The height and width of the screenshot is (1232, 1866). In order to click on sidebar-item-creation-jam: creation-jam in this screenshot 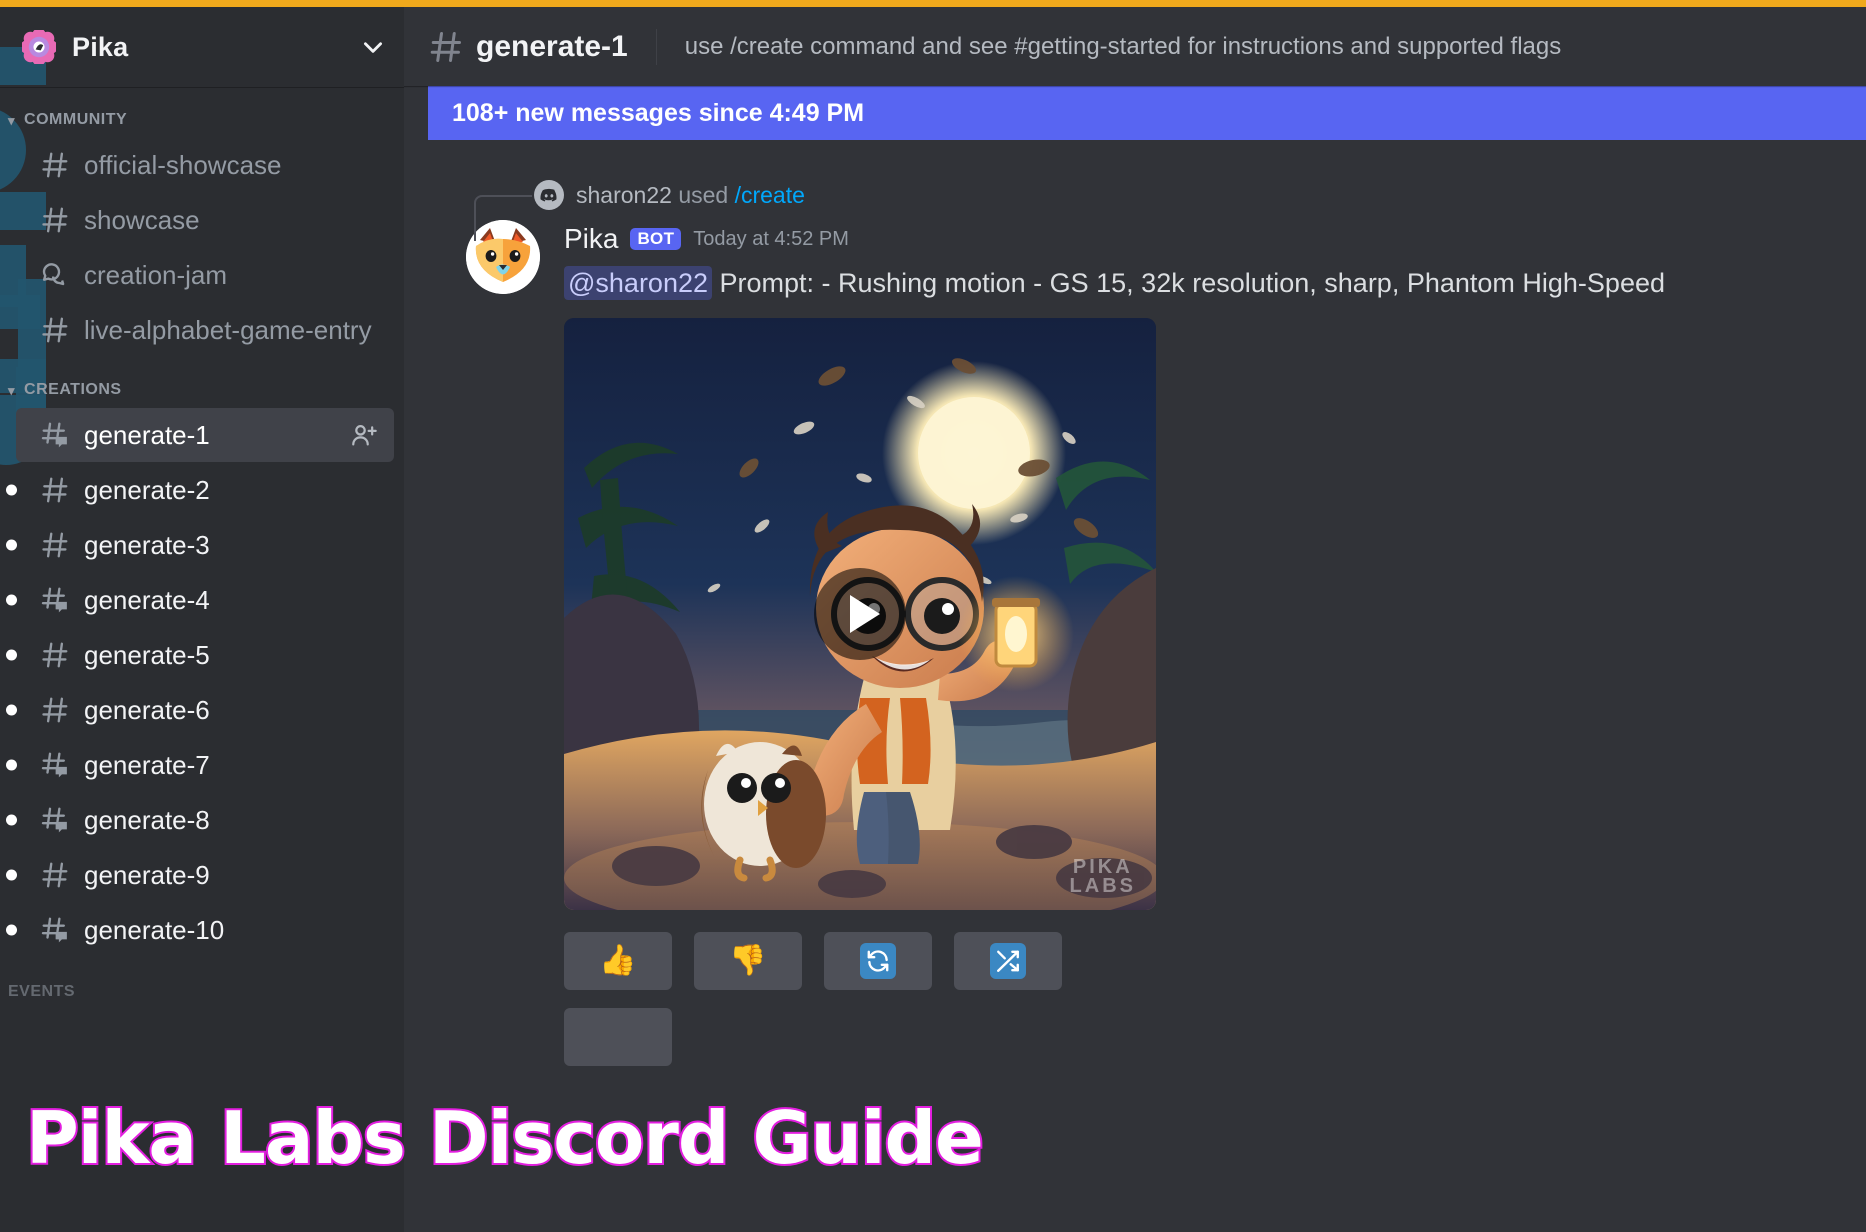, I will do `click(205, 275)`.